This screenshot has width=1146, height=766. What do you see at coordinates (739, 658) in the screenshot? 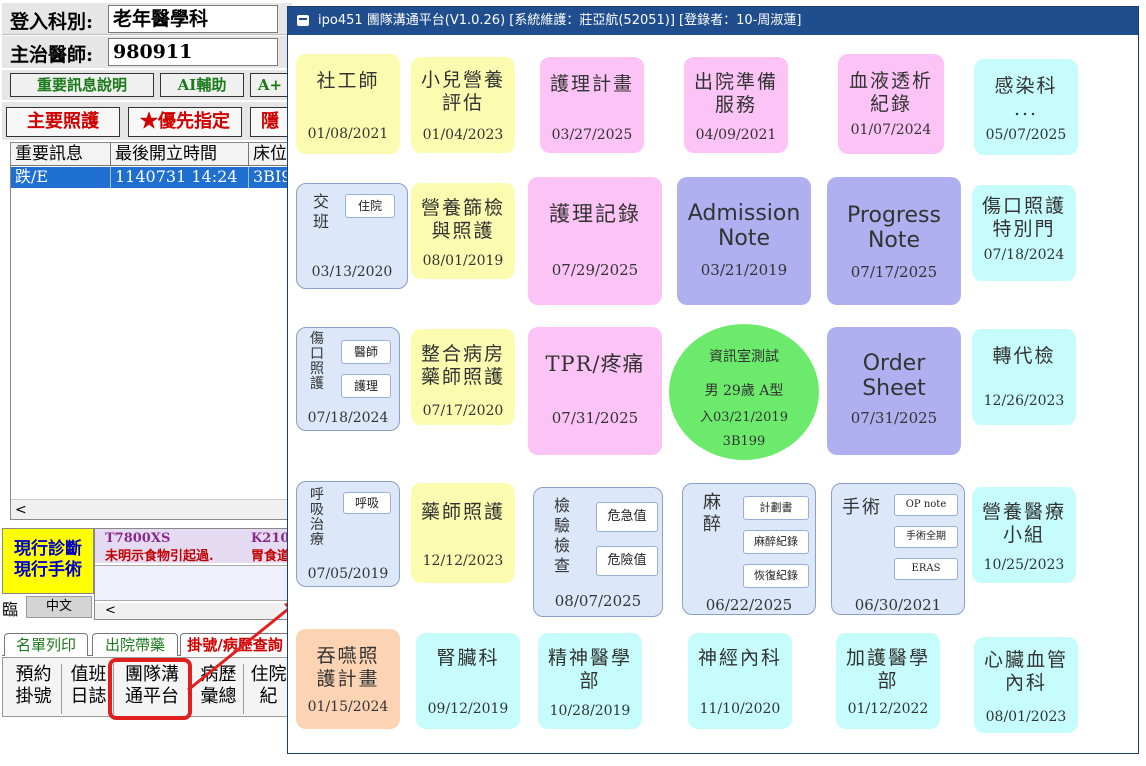
I see `tile-title: 神經內科` at bounding box center [739, 658].